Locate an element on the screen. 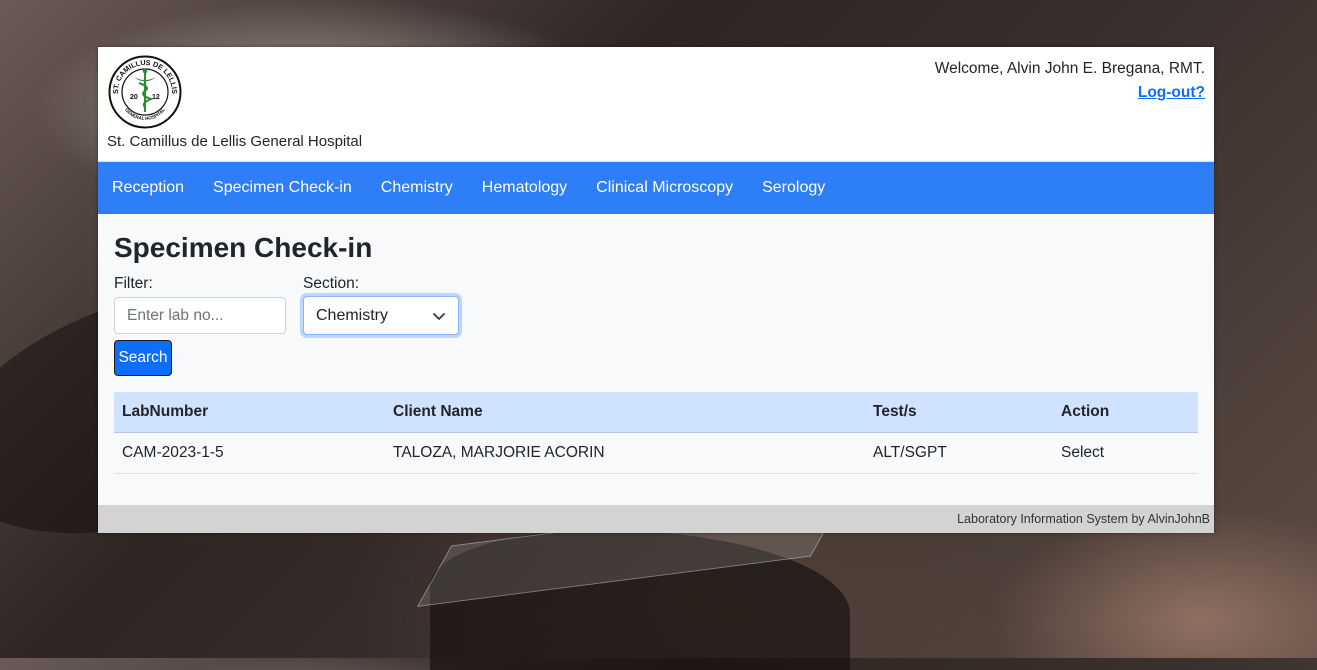 The height and width of the screenshot is (670, 1317). hospital-name: St. Camillus de Lellis General Hospital is located at coordinates (235, 141).